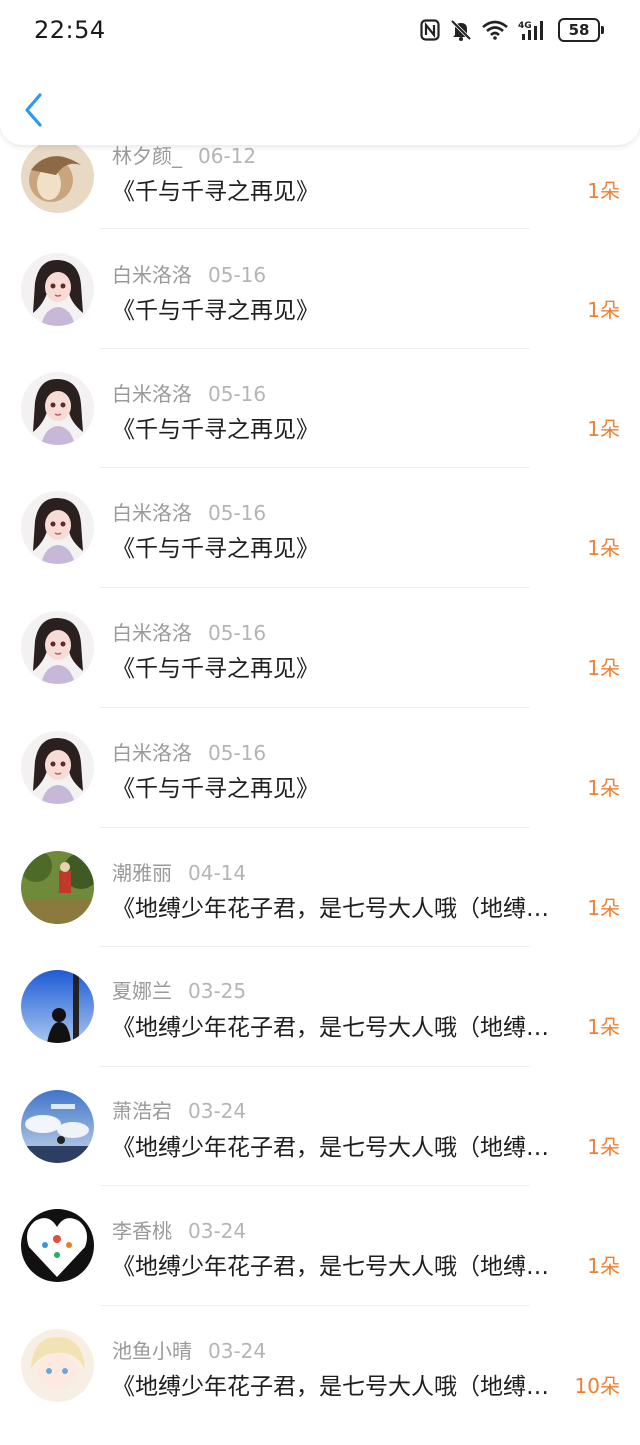  I want to click on list-item: 潮雅丽 04-14 《地缚少年花子君，是七号大人哦（地缚… 1朵, so click(320, 907).